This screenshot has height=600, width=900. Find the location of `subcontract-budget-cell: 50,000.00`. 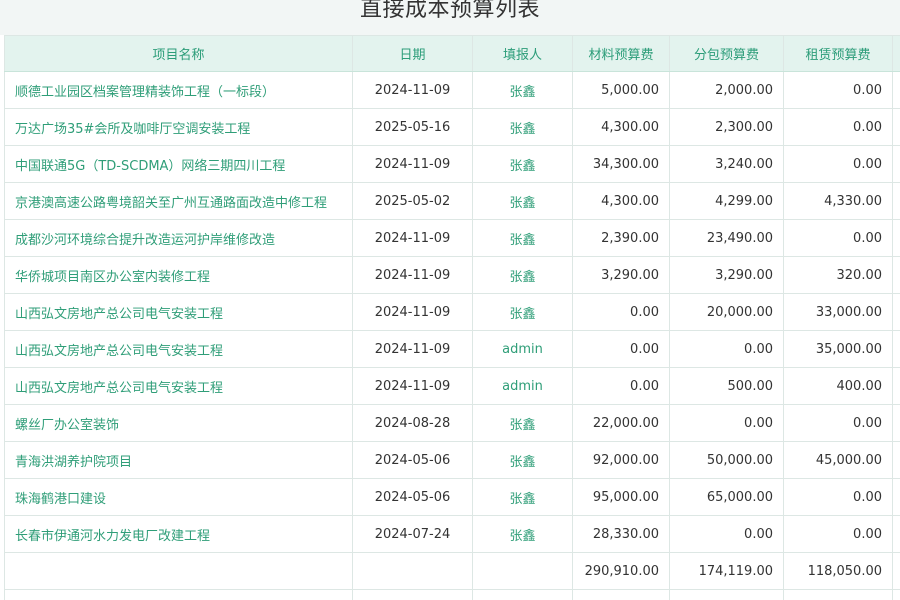

subcontract-budget-cell: 50,000.00 is located at coordinates (726, 460).